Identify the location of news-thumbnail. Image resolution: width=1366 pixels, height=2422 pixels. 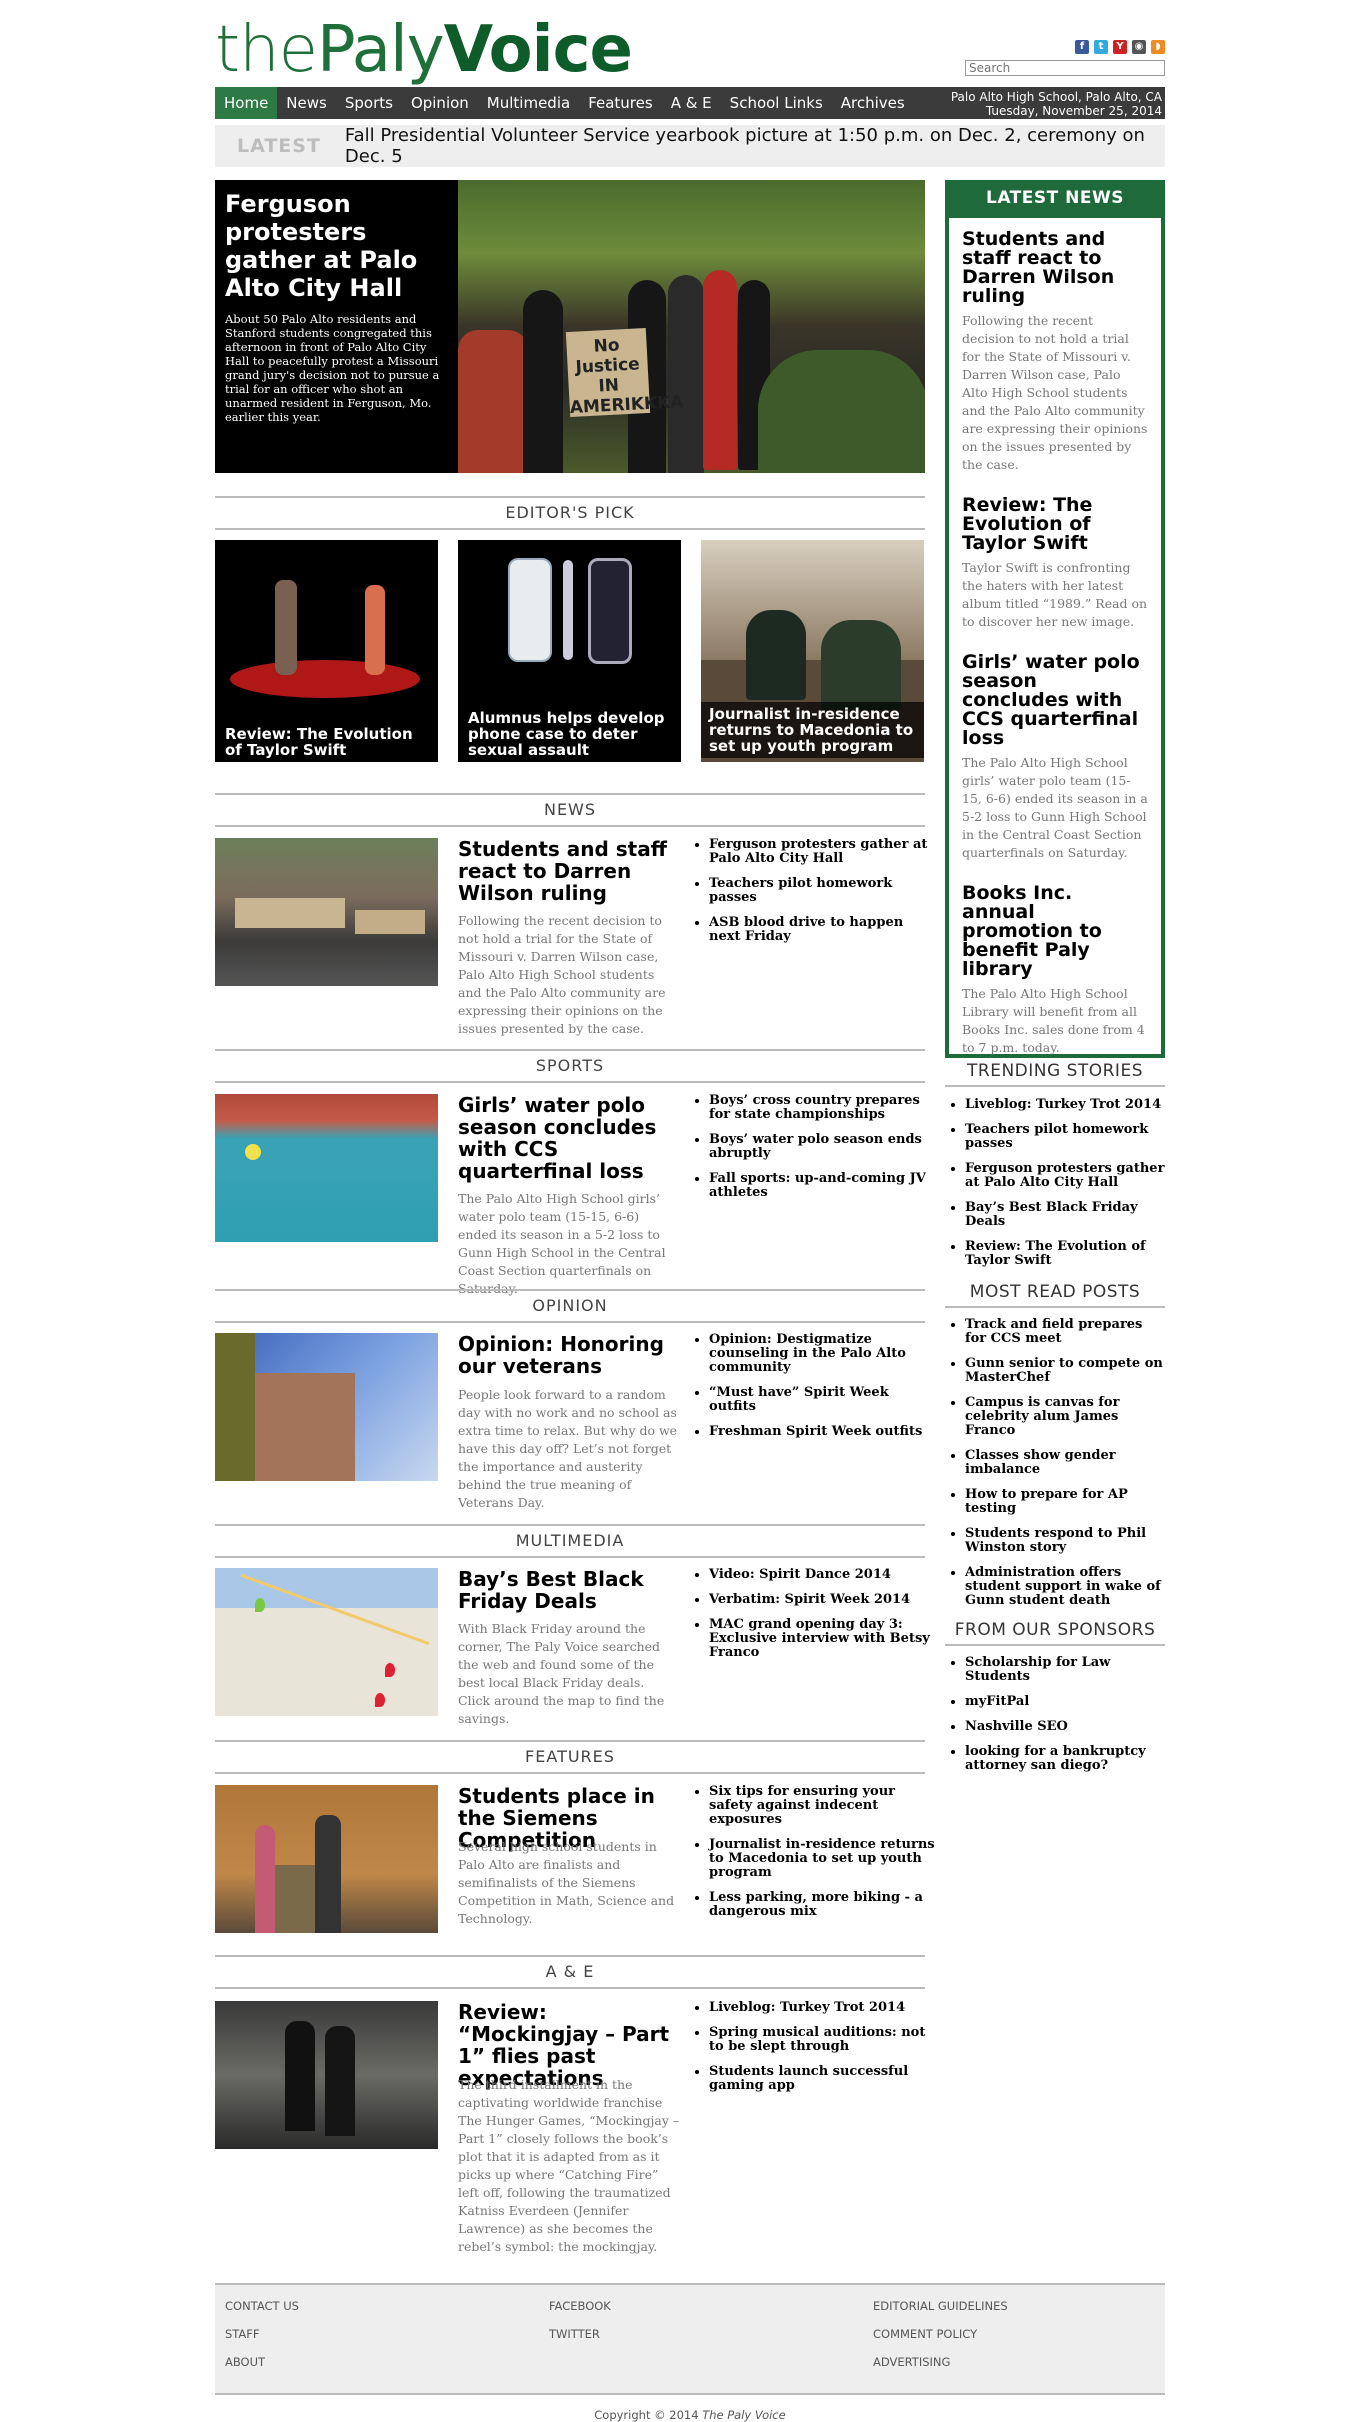
(326, 912).